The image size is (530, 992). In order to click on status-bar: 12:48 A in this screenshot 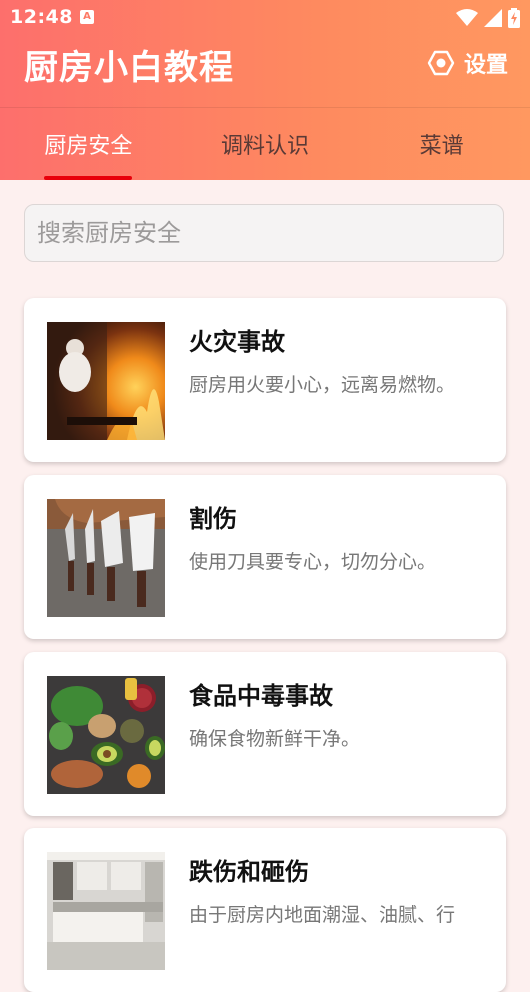, I will do `click(265, 18)`.